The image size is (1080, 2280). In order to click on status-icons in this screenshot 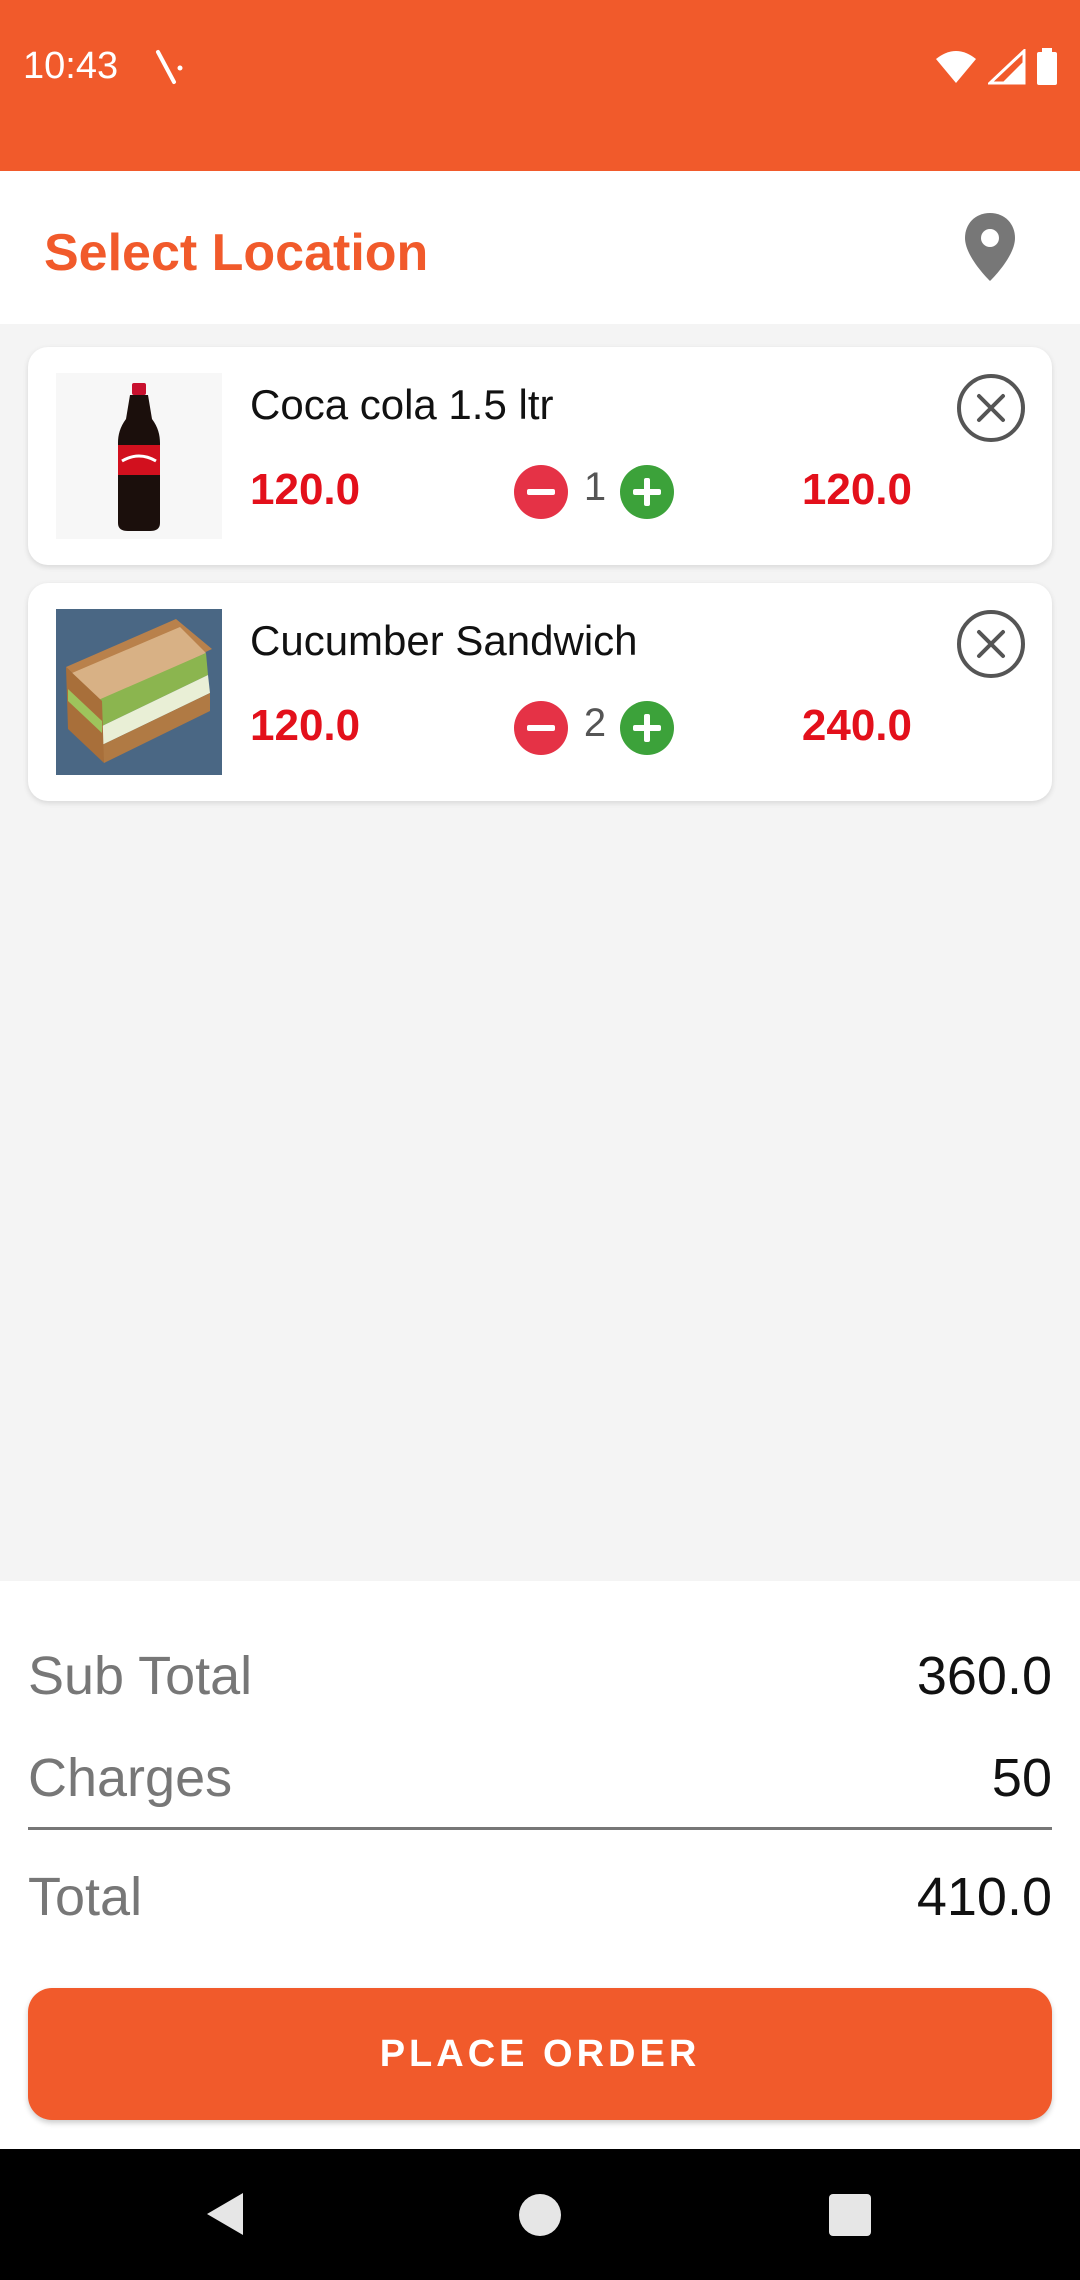, I will do `click(996, 69)`.